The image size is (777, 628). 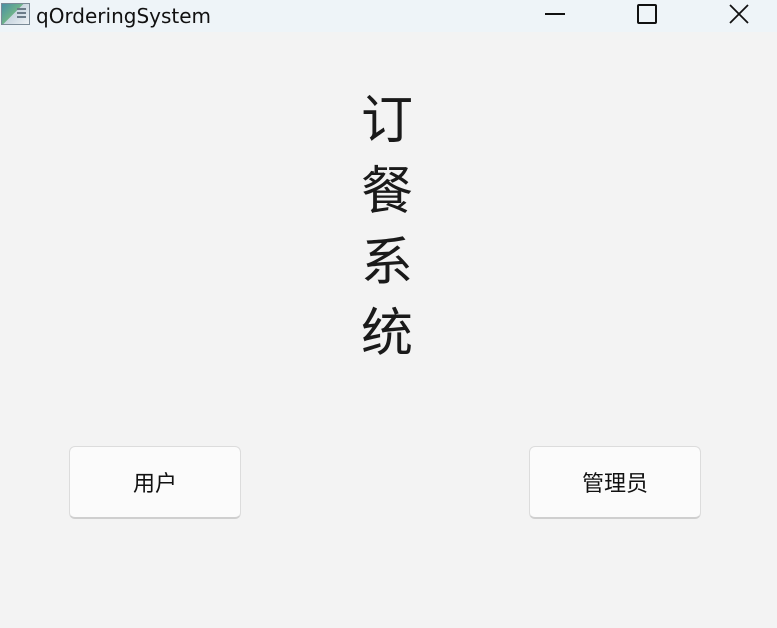 I want to click on close-icon, so click(x=739, y=14).